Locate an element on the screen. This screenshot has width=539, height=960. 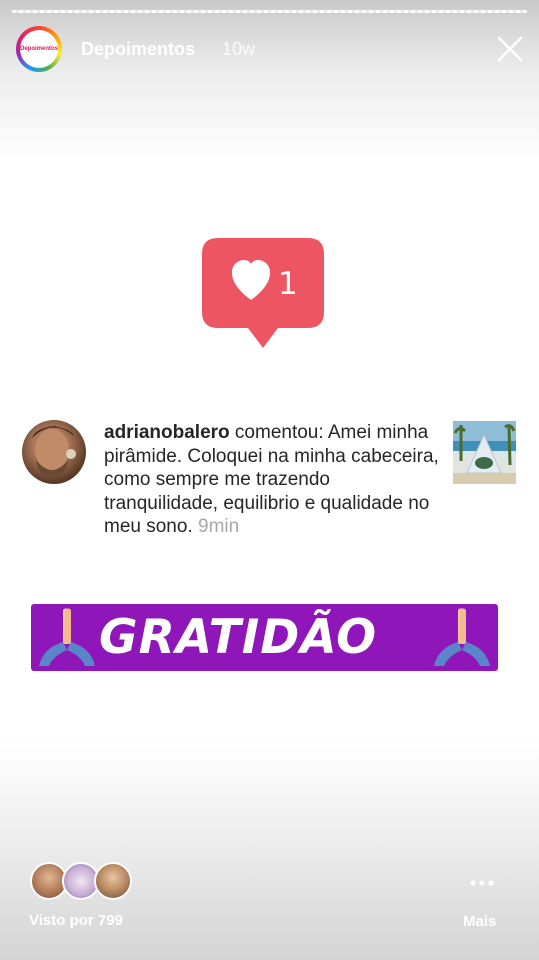
close-icon is located at coordinates (510, 49).